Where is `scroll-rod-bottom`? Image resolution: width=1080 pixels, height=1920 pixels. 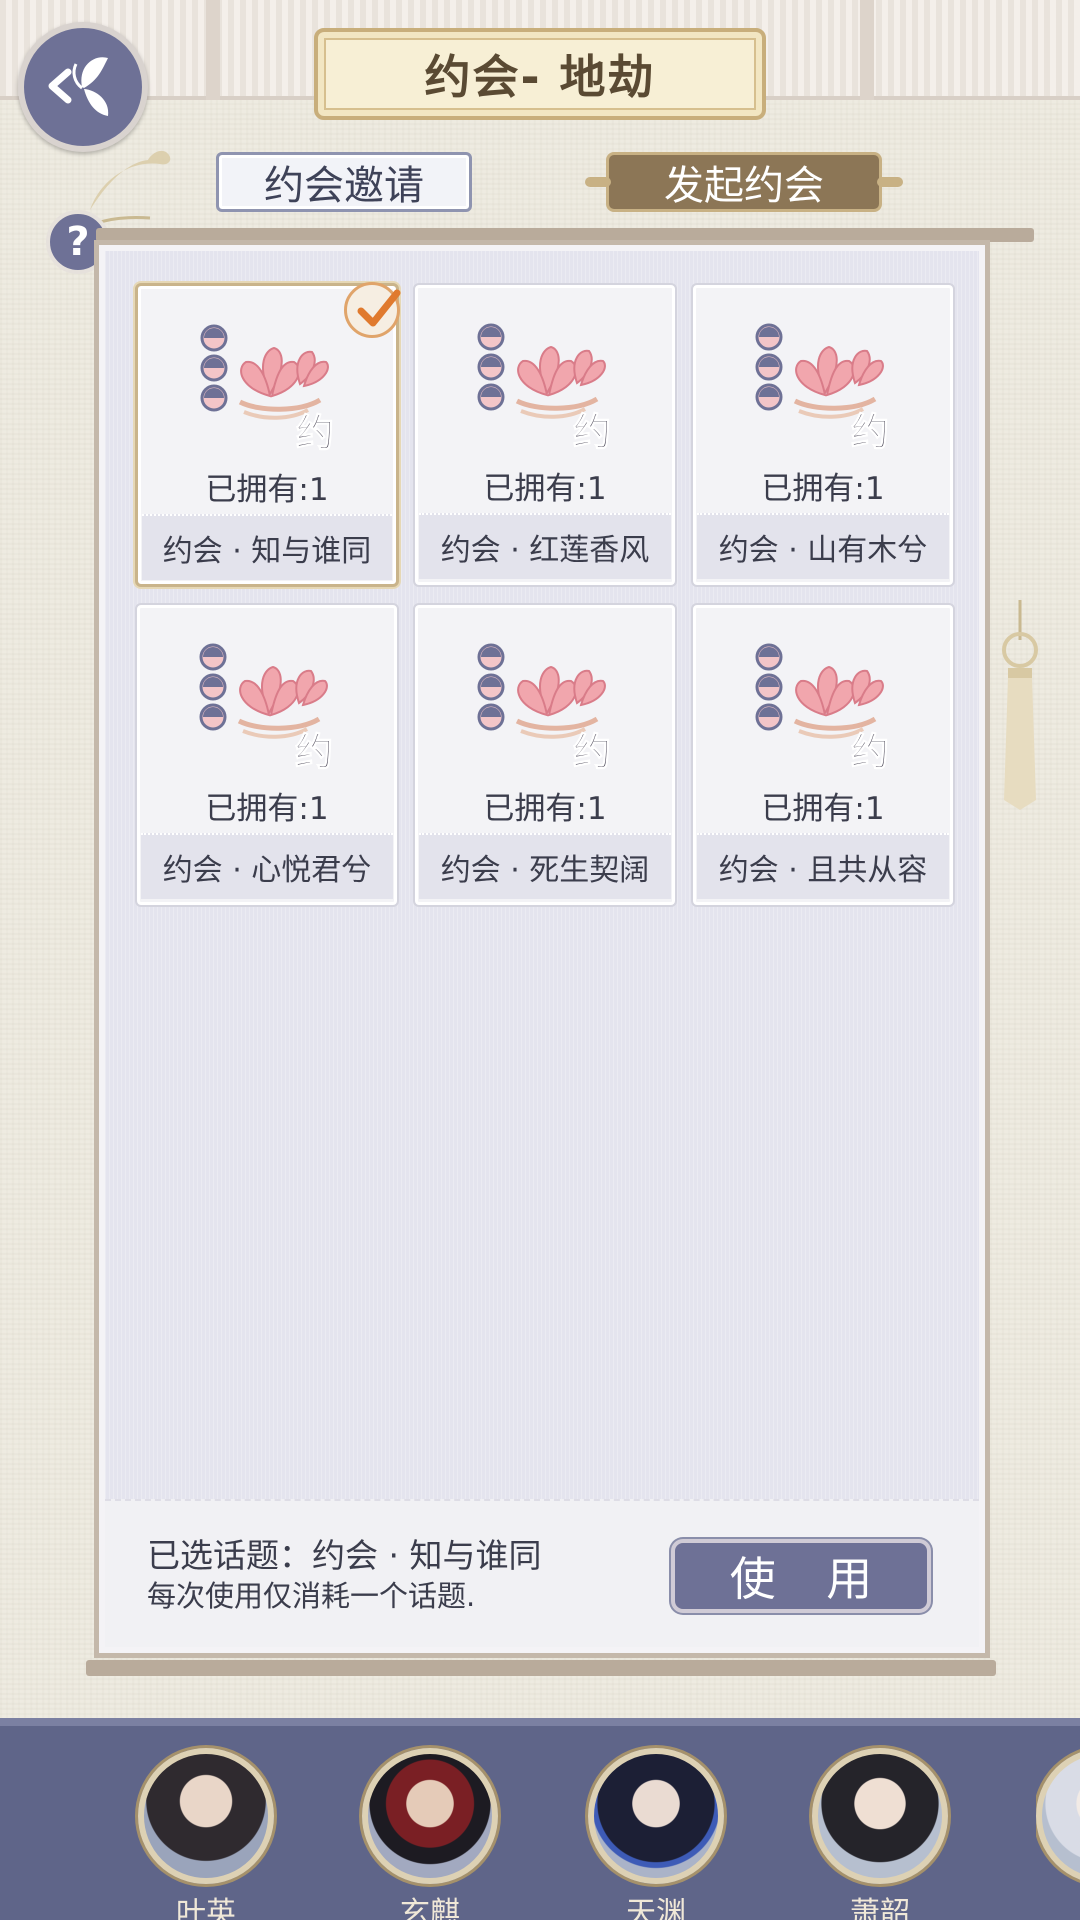 scroll-rod-bottom is located at coordinates (541, 1668).